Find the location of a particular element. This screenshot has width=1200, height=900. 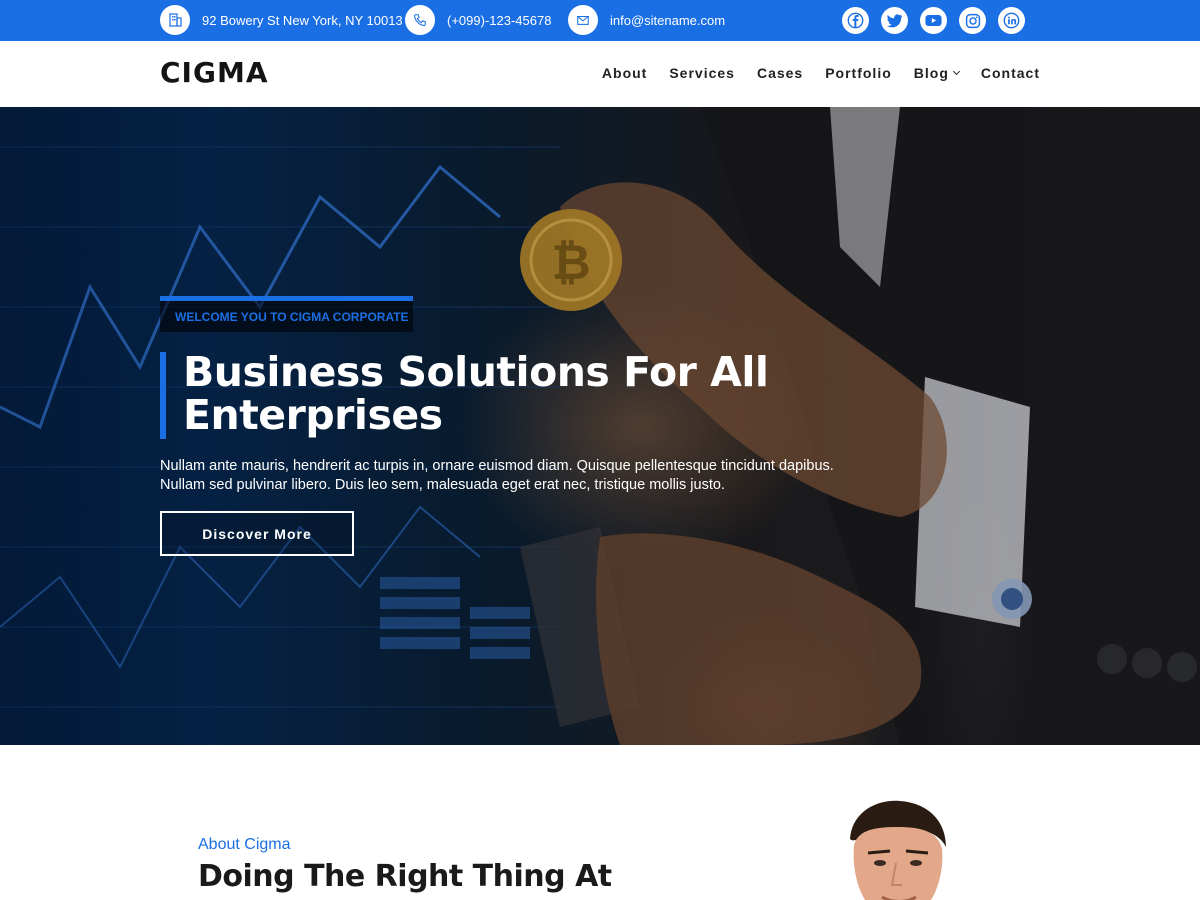

phone-item: (+099)-123-45678 is located at coordinates (478, 20).